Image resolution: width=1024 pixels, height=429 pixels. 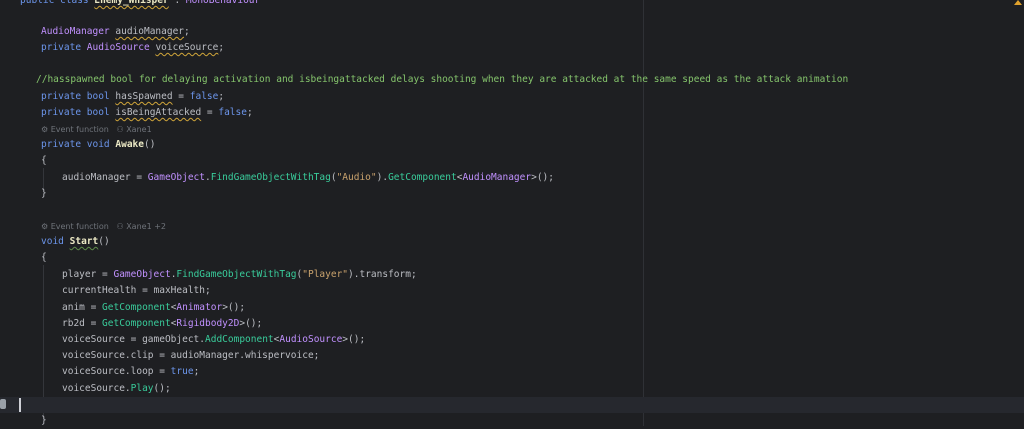 I want to click on code-vision-hint: ⚙ Event function ⚇ Xane1, so click(x=96, y=130).